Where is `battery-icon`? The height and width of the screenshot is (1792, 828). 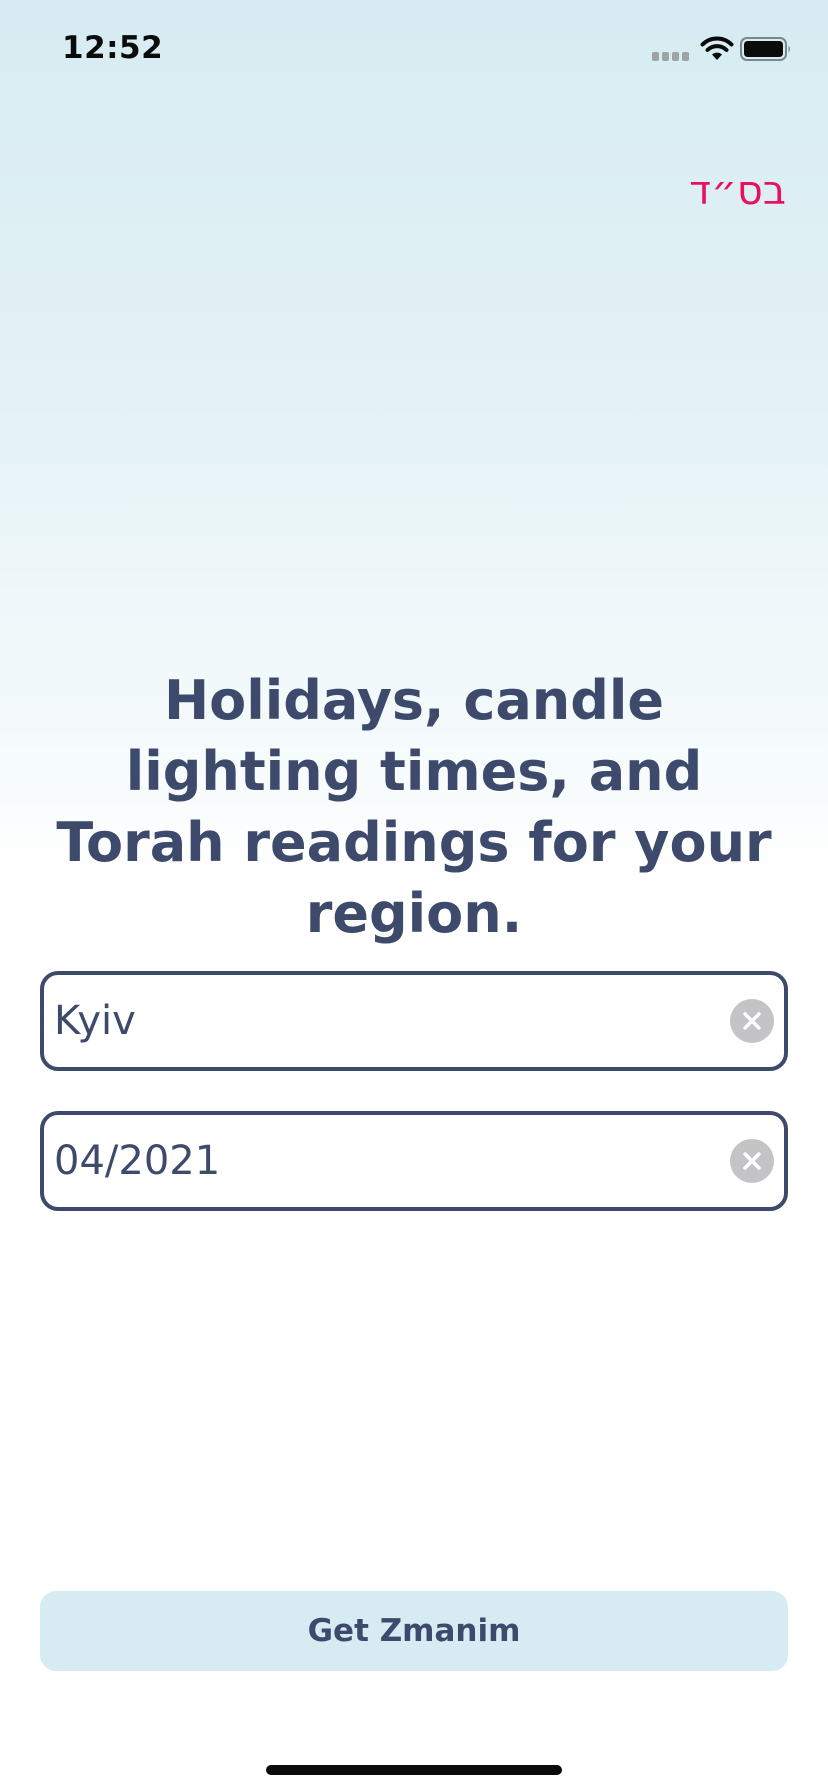 battery-icon is located at coordinates (765, 49).